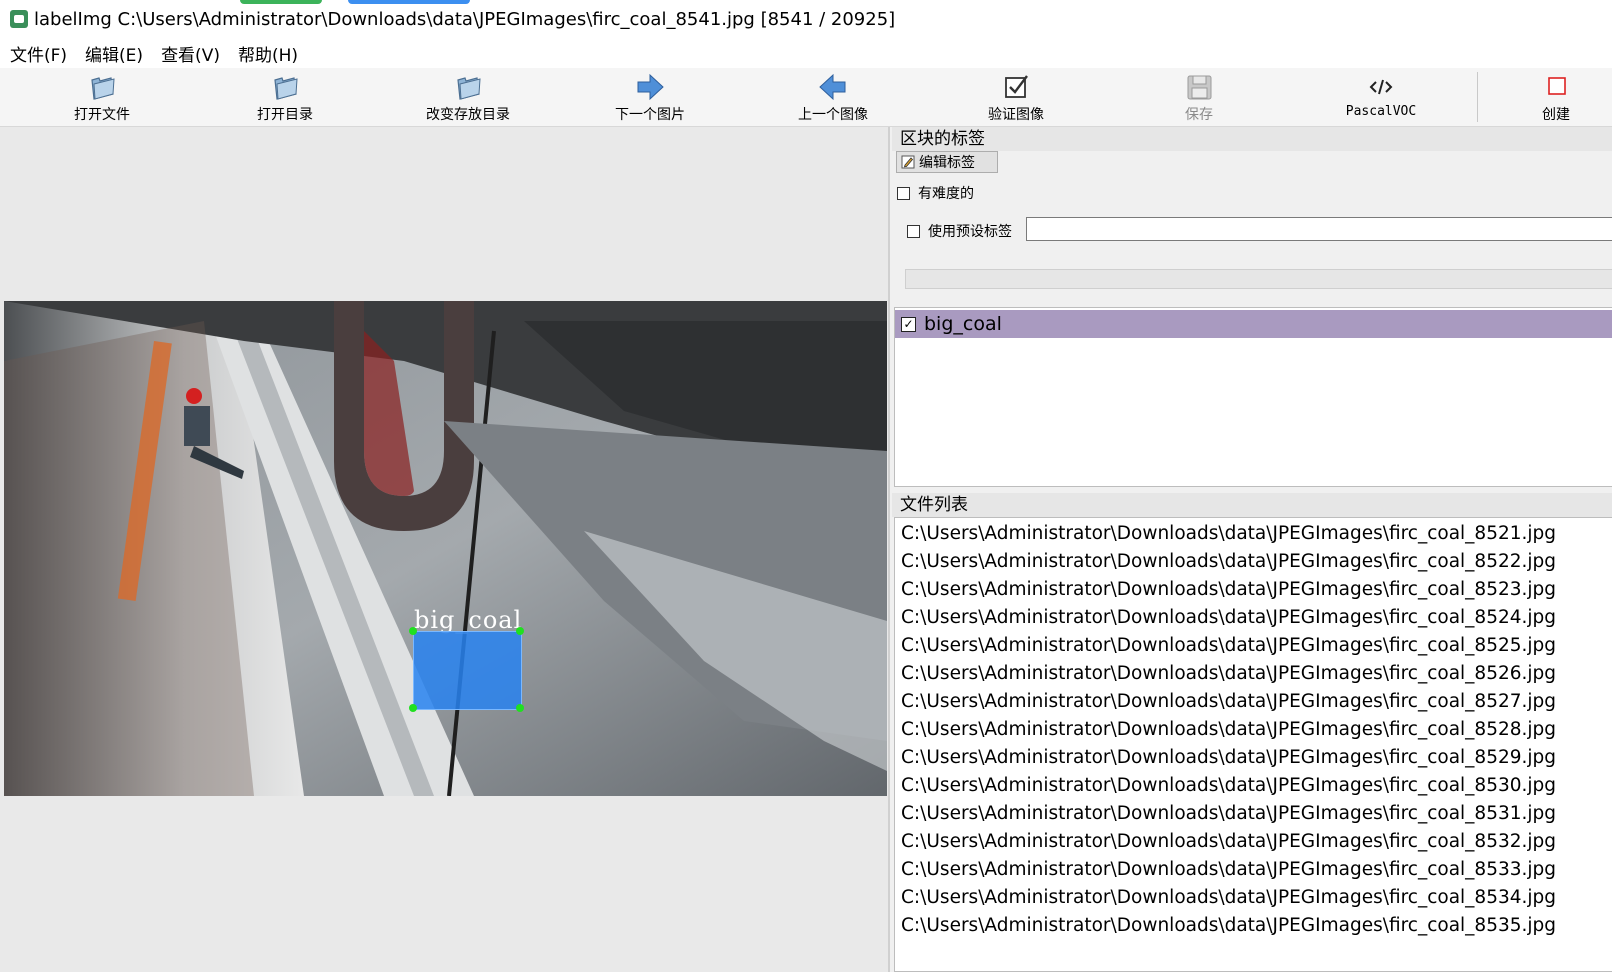 The height and width of the screenshot is (972, 1612). What do you see at coordinates (806, 53) in the screenshot?
I see `menu-bar: 文件(F) 编辑(E) 查看(V) 帮助(H)` at bounding box center [806, 53].